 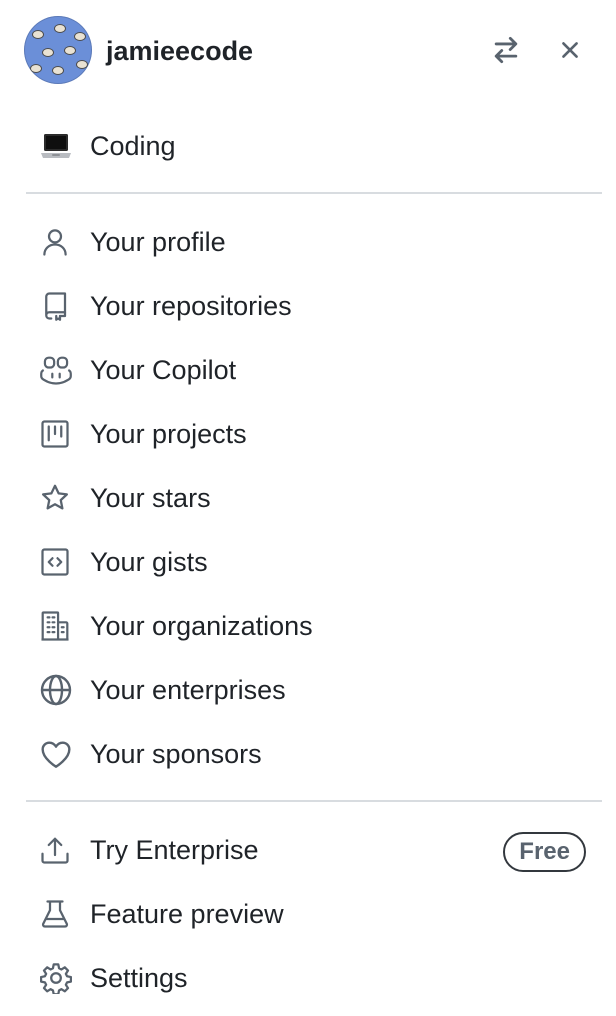 I want to click on close-button, so click(x=570, y=50).